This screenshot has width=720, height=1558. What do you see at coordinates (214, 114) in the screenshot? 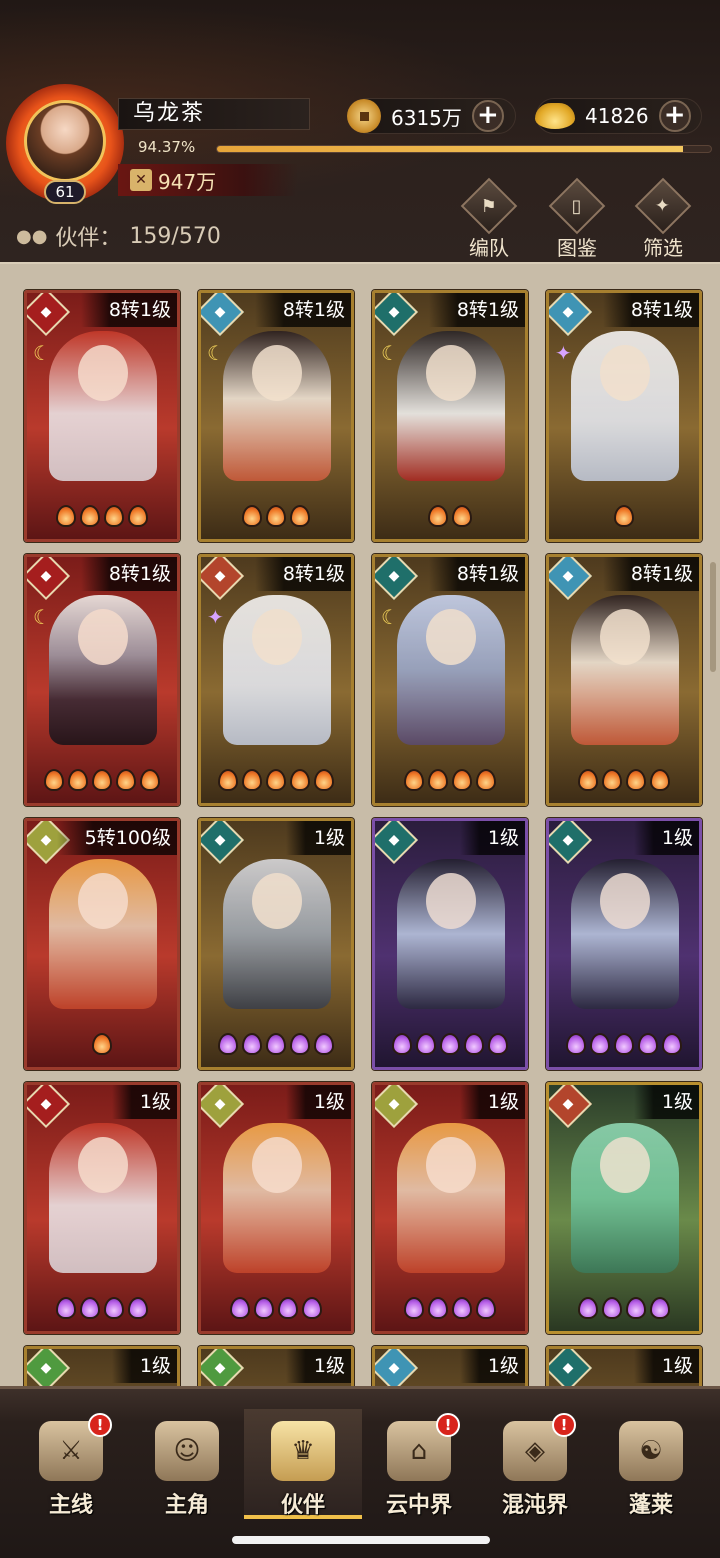
I see `player-name: 乌龙茶` at bounding box center [214, 114].